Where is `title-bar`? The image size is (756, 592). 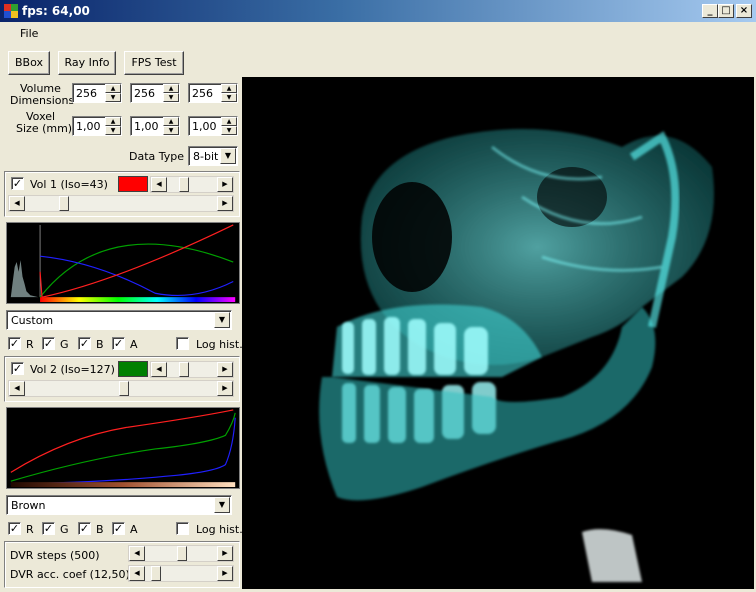 title-bar is located at coordinates (378, 11).